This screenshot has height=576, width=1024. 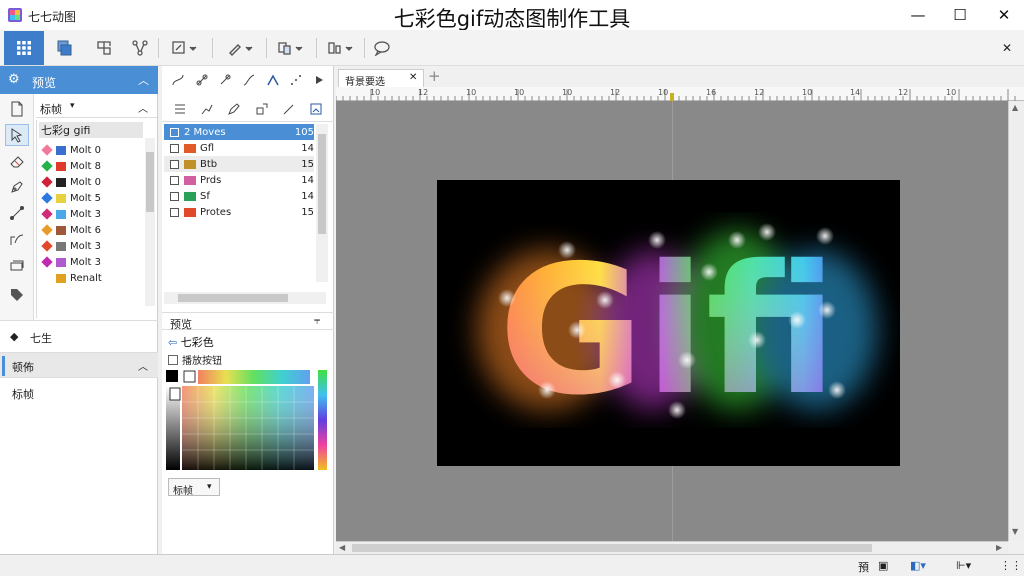 What do you see at coordinates (225, 80) in the screenshot?
I see `link-2-icon` at bounding box center [225, 80].